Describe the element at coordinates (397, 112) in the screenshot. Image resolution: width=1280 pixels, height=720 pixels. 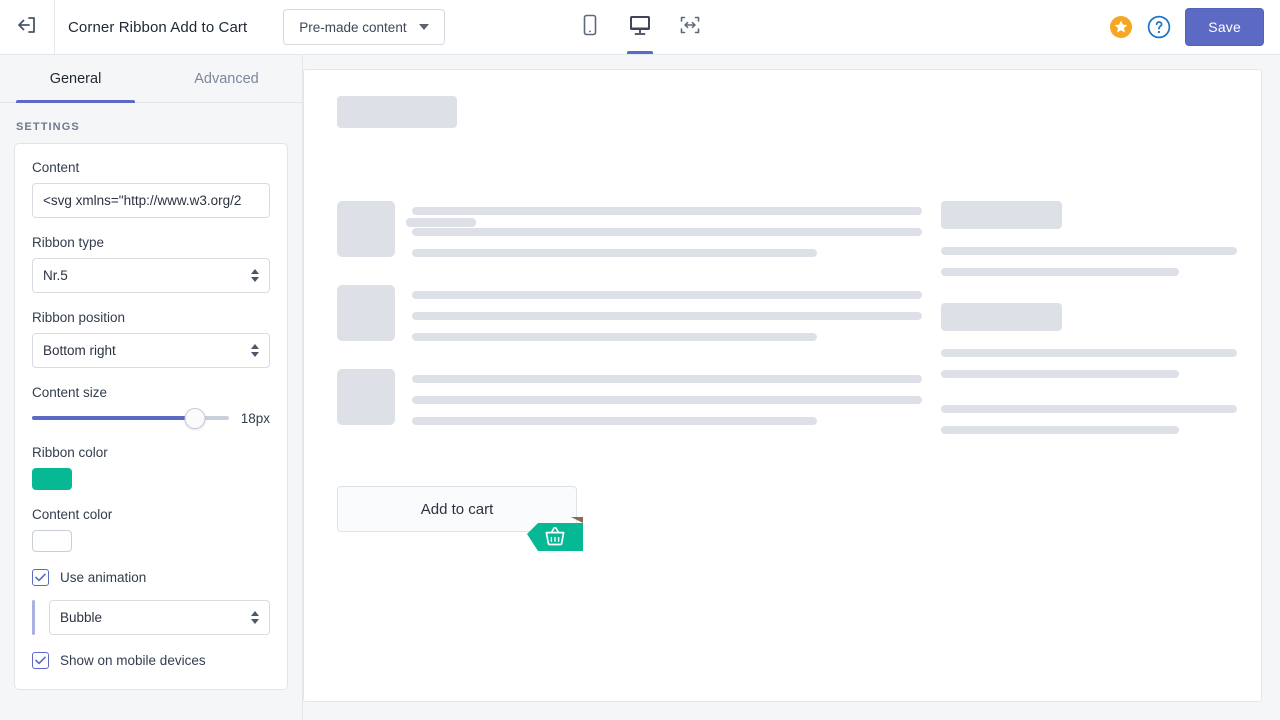
I see `skeleton-hero-block` at that location.